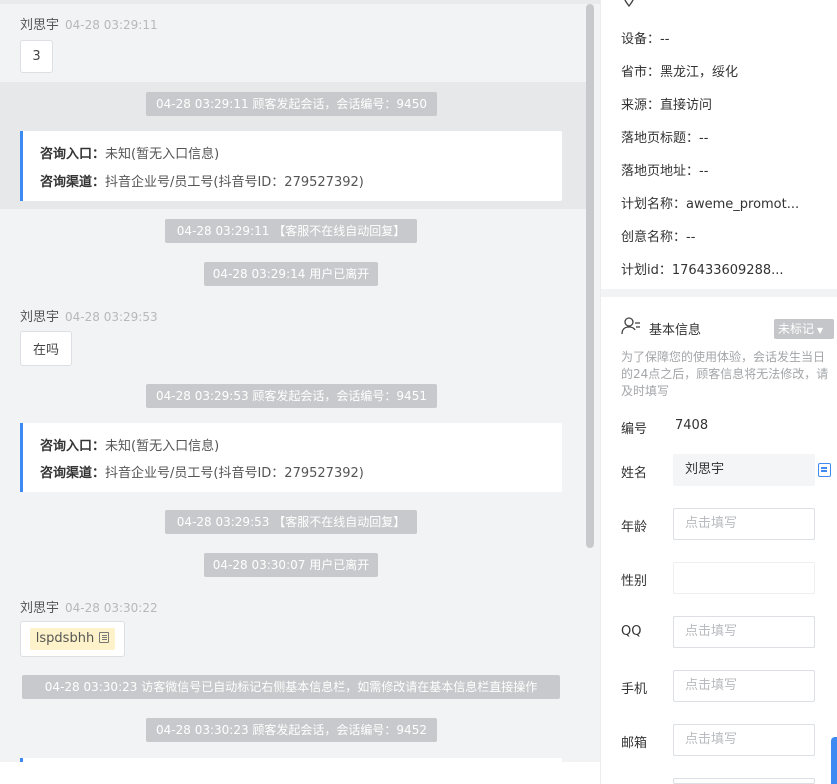 This screenshot has width=837, height=784. What do you see at coordinates (680, 72) in the screenshot?
I see `source-province-city: 省市：黑龙江，绥化` at bounding box center [680, 72].